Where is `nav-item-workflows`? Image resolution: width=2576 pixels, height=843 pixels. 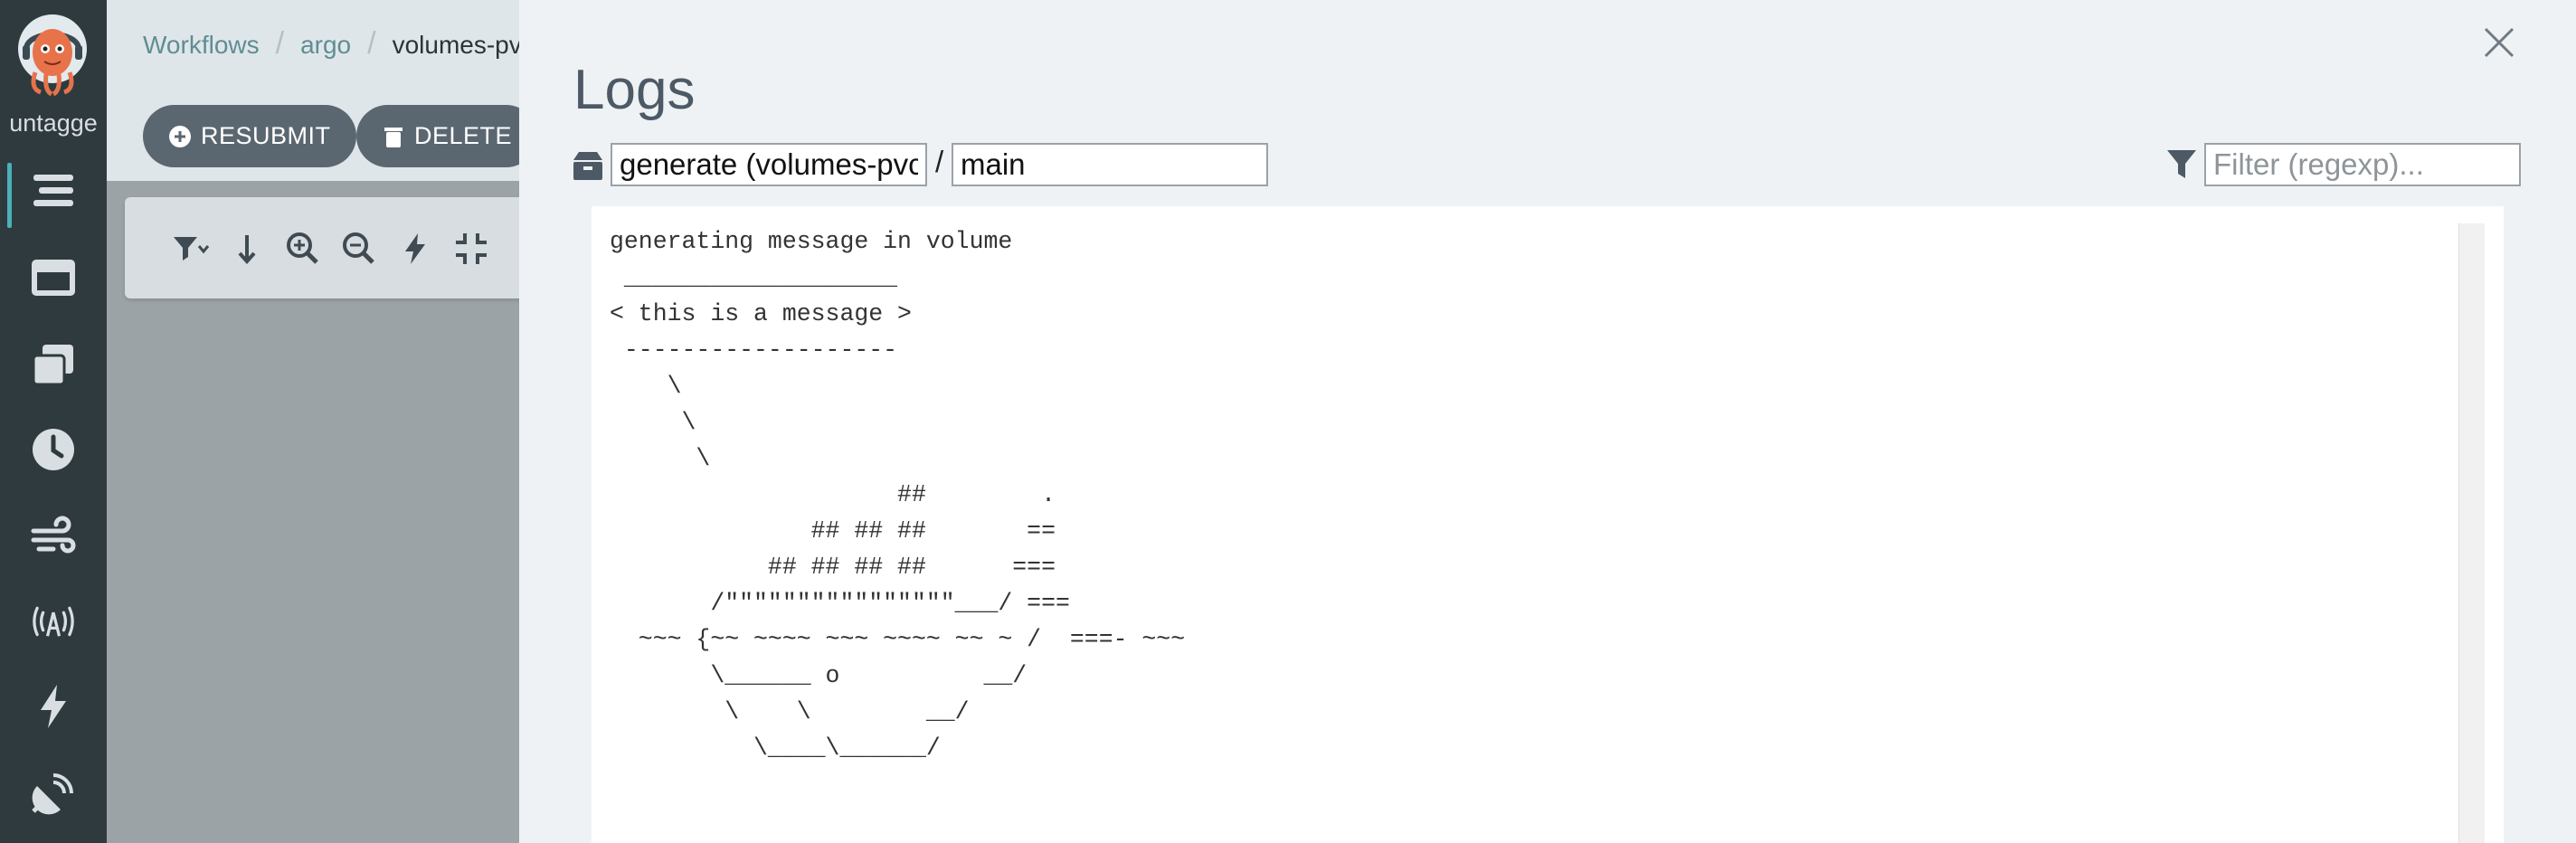
nav-item-workflows is located at coordinates (54, 191).